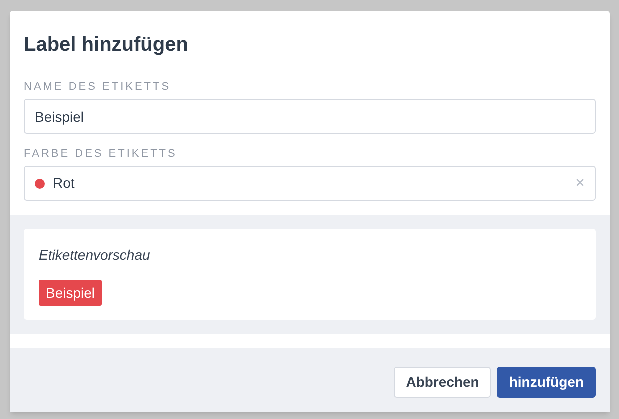 The height and width of the screenshot is (419, 619). What do you see at coordinates (94, 255) in the screenshot?
I see `preview-title: Etikettenvorschau` at bounding box center [94, 255].